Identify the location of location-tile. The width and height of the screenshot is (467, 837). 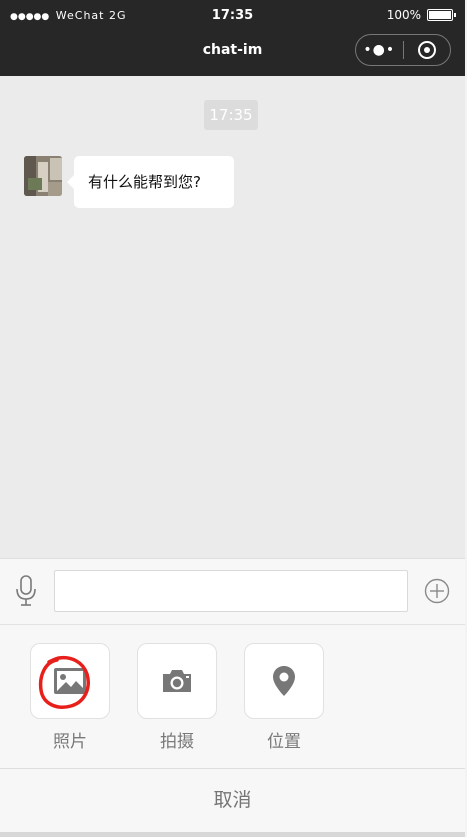
(284, 681).